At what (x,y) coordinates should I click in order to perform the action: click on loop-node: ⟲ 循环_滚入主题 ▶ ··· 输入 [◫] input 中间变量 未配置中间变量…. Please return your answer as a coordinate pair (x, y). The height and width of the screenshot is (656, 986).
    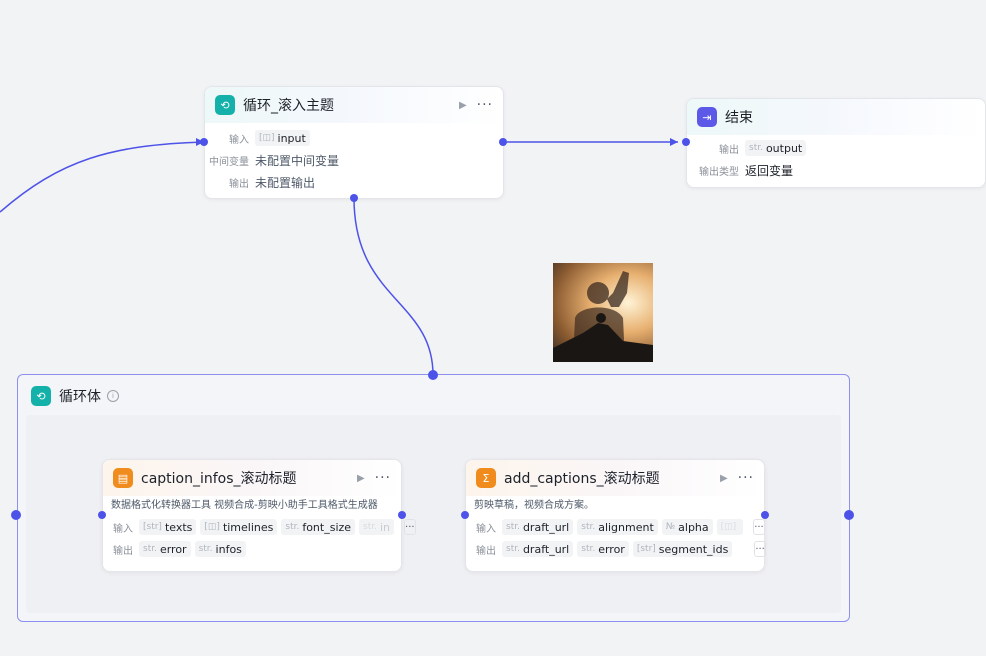
    Looking at the image, I should click on (354, 142).